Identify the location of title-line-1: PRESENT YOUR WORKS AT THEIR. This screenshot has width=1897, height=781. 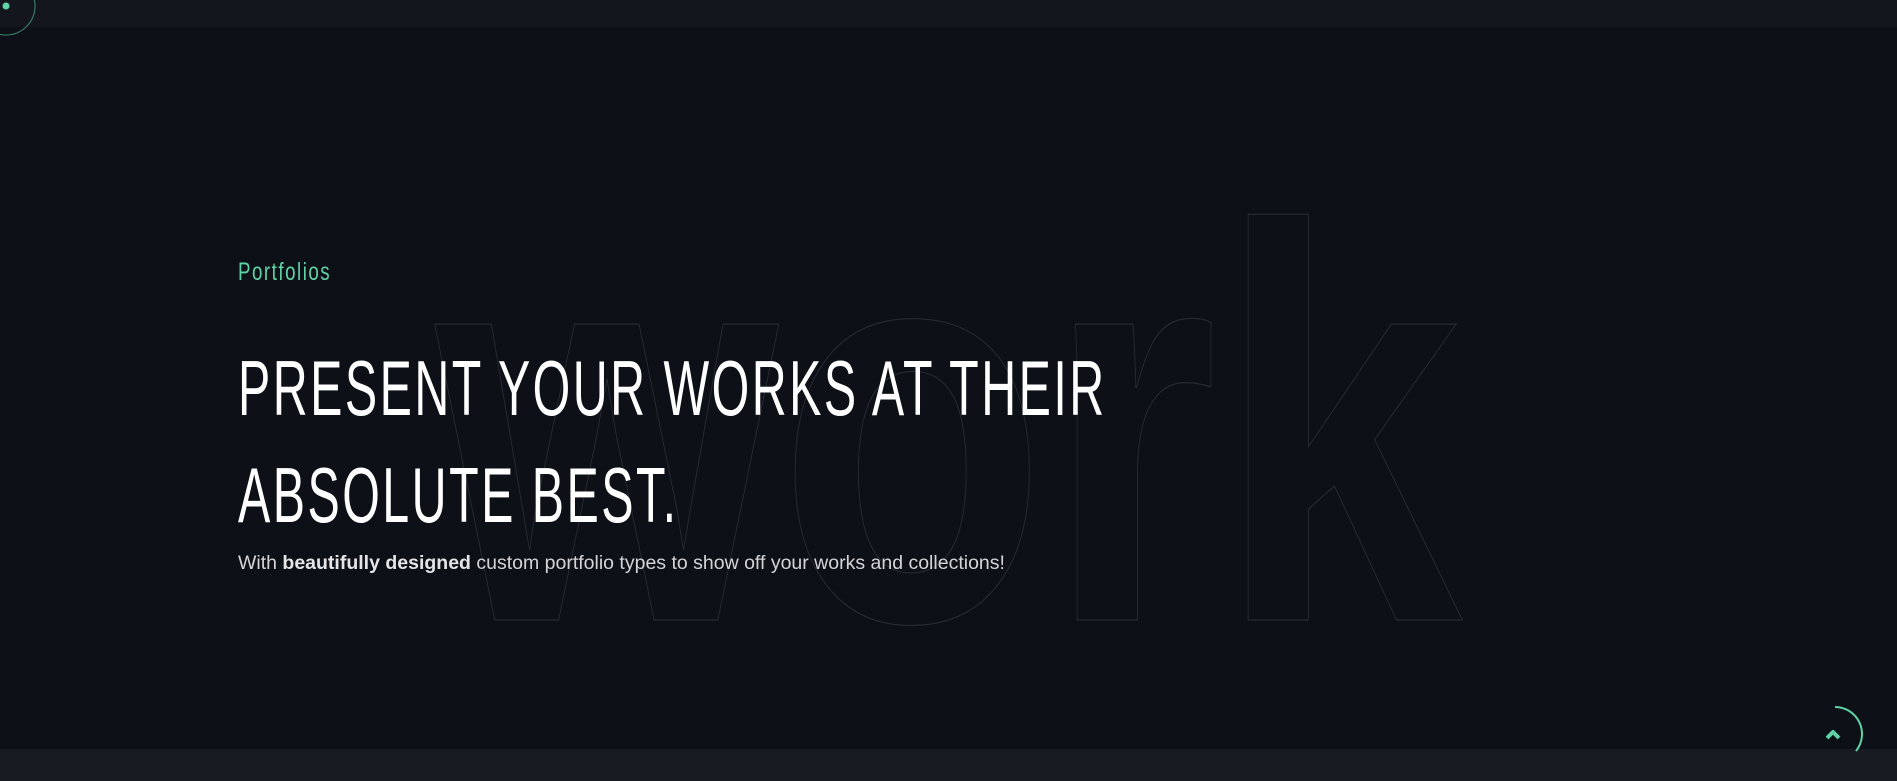
(672, 388).